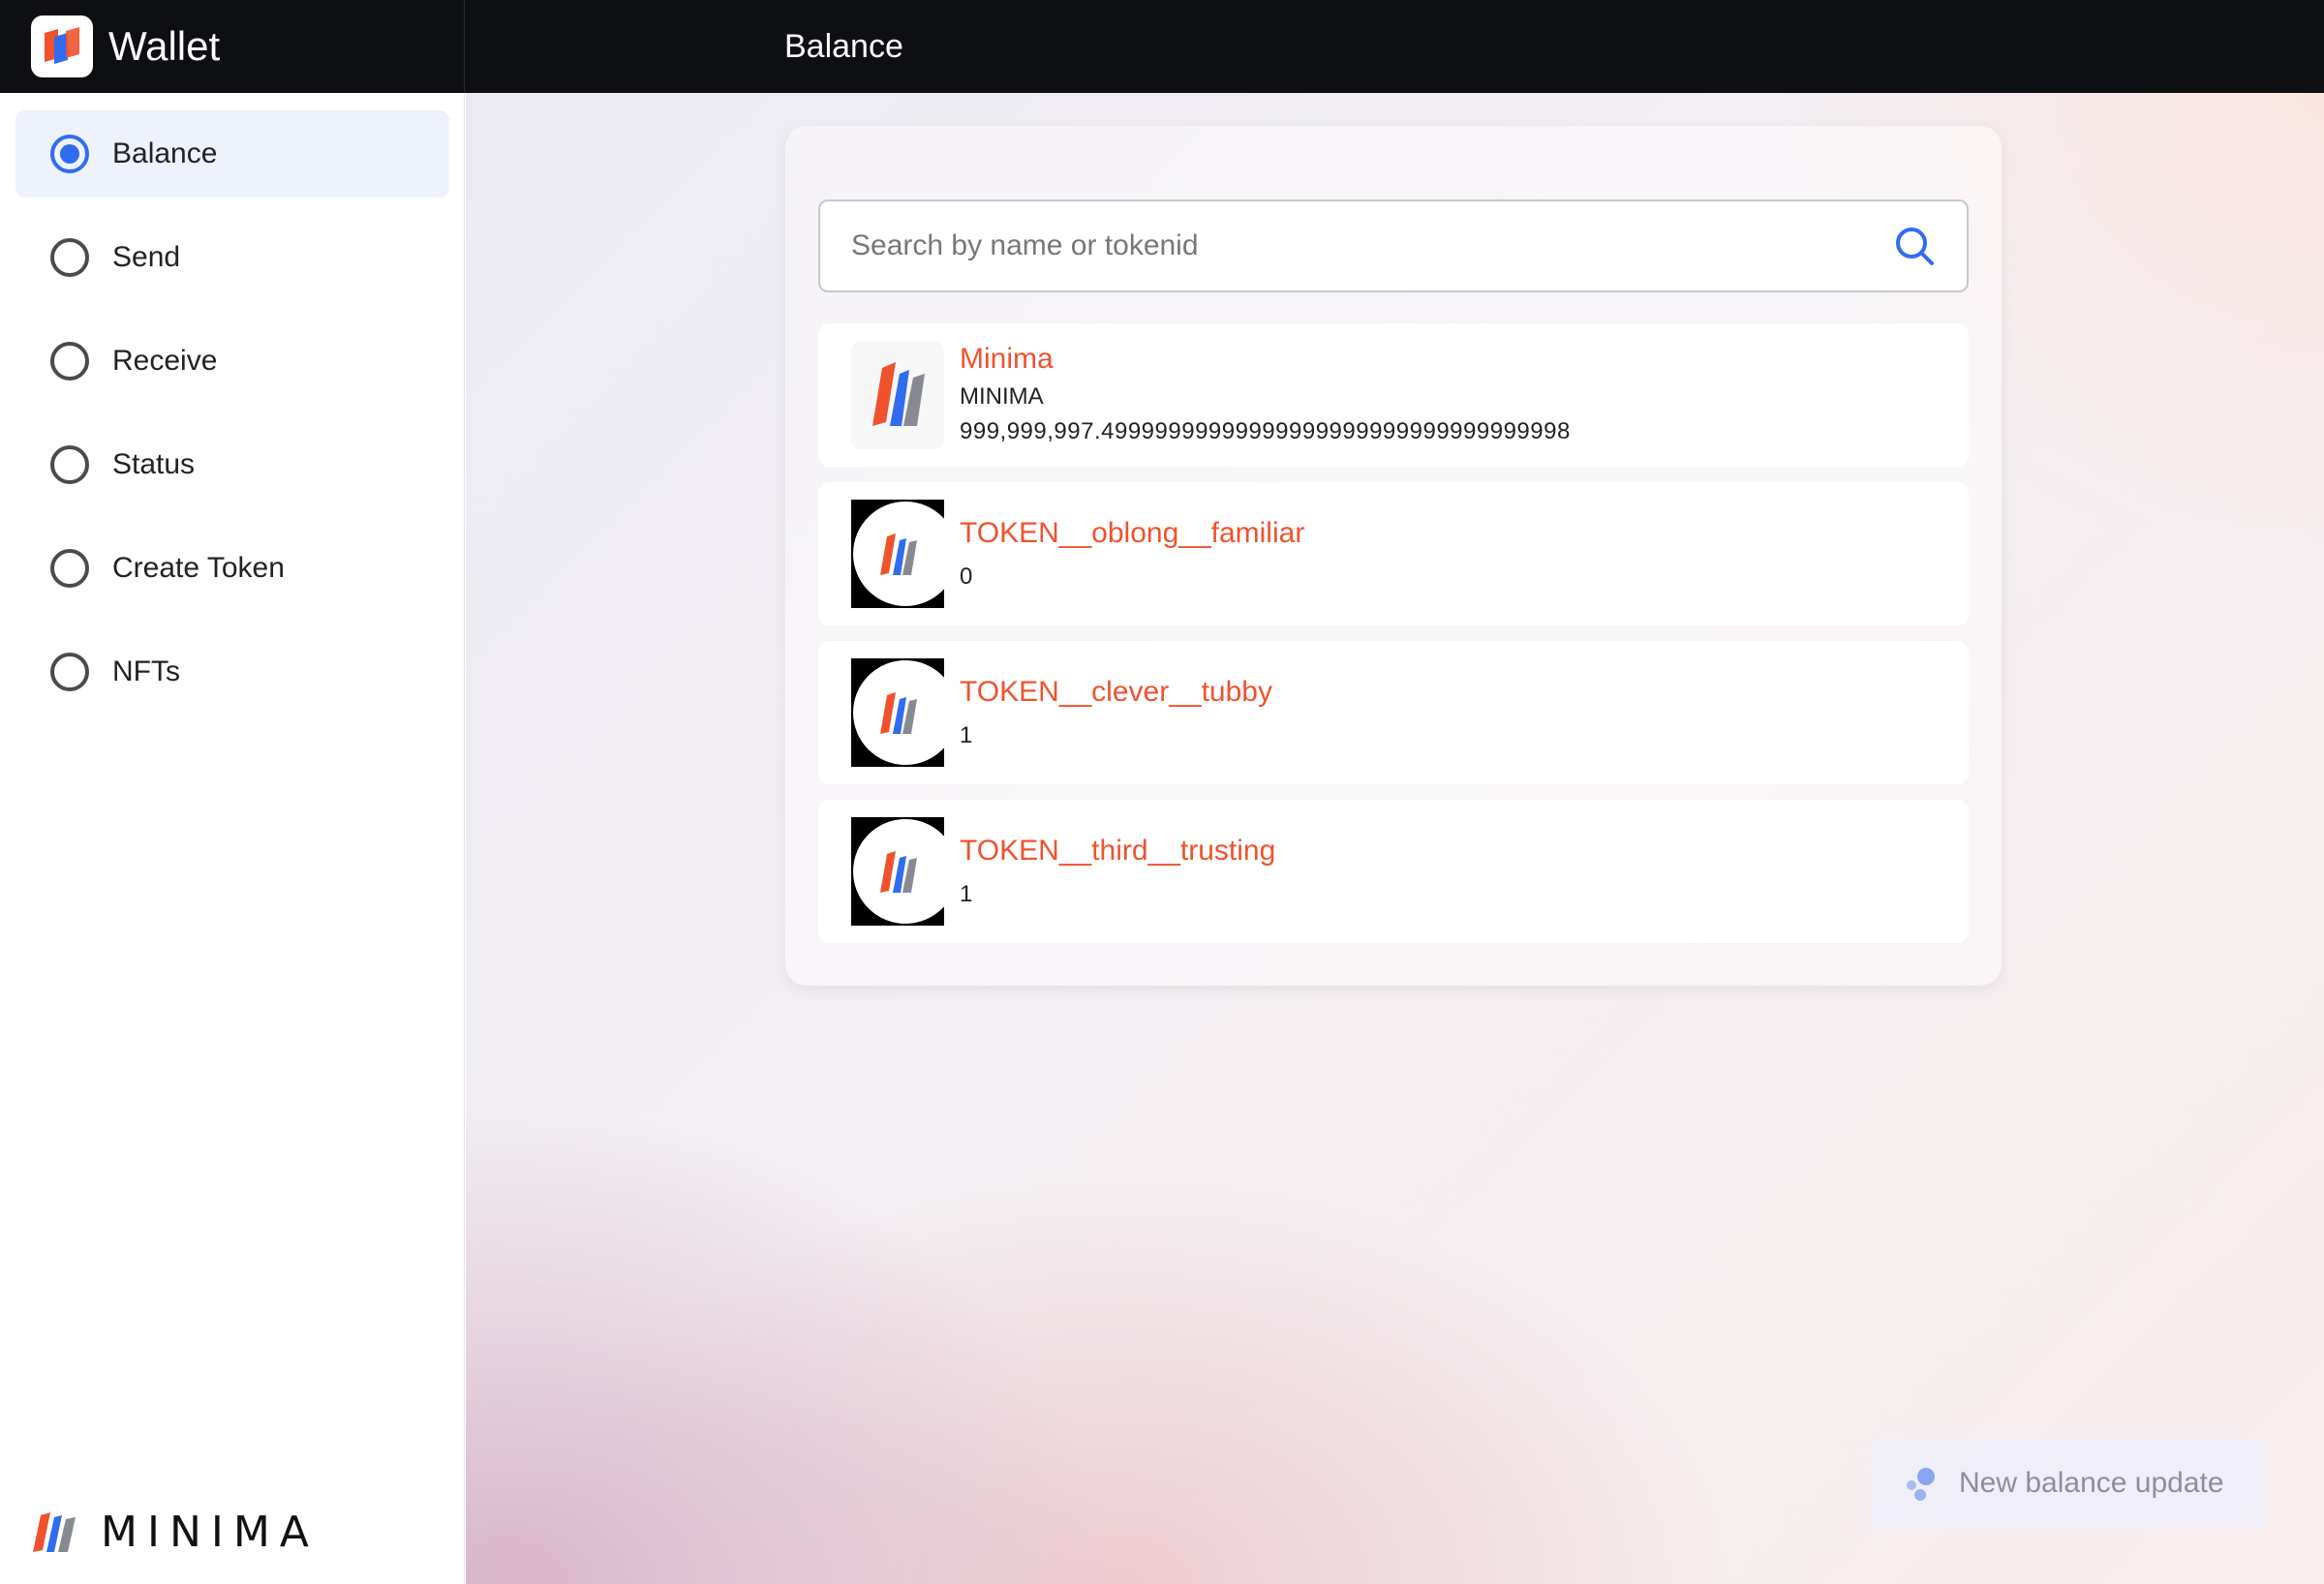 This screenshot has height=1584, width=2324. Describe the element at coordinates (1915, 246) in the screenshot. I see `search-icon` at that location.